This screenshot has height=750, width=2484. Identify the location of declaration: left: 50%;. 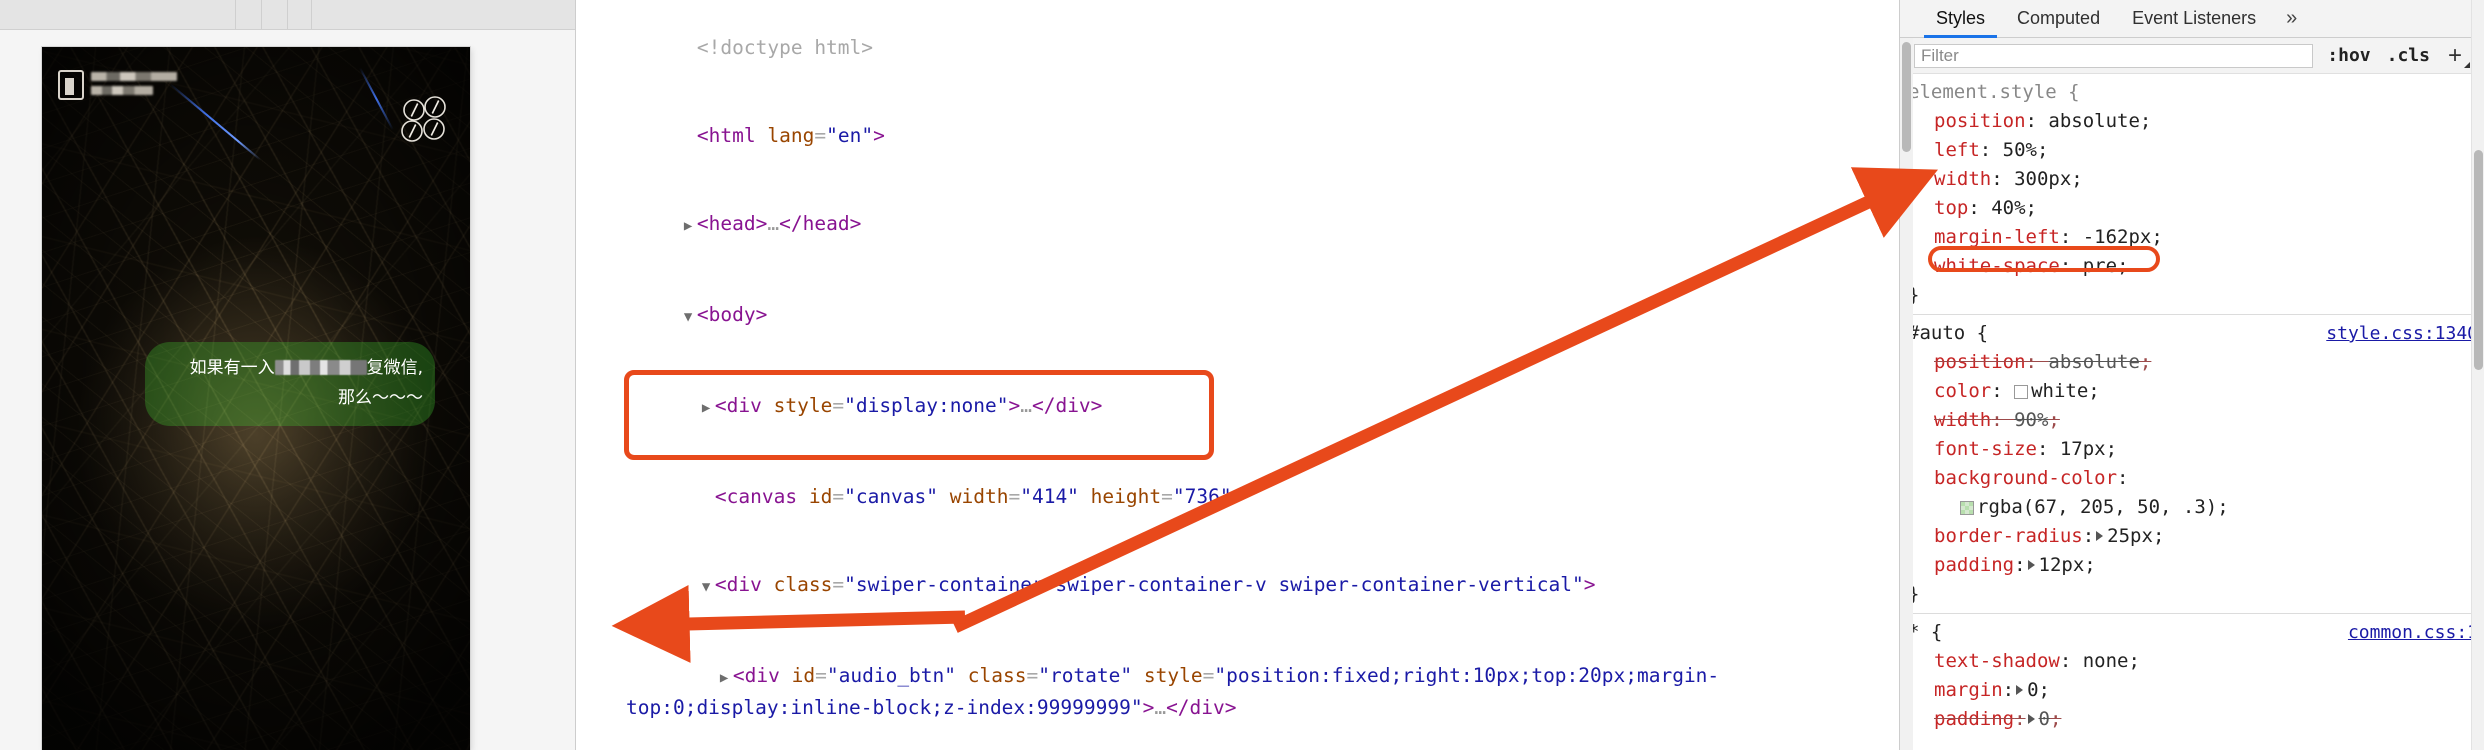
(2196, 150).